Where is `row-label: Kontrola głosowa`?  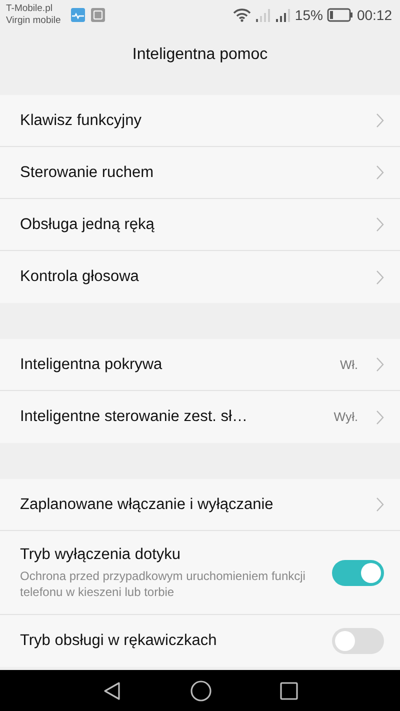
row-label: Kontrola głosowa is located at coordinates (80, 277).